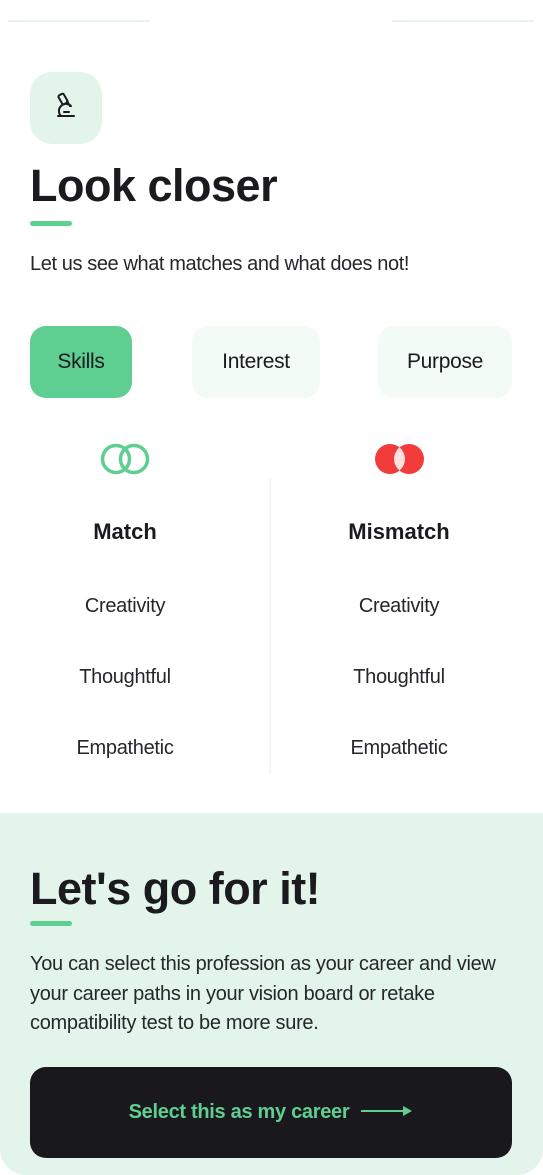 Image resolution: width=543 pixels, height=1175 pixels. What do you see at coordinates (125, 606) in the screenshot?
I see `match-item: Creativity` at bounding box center [125, 606].